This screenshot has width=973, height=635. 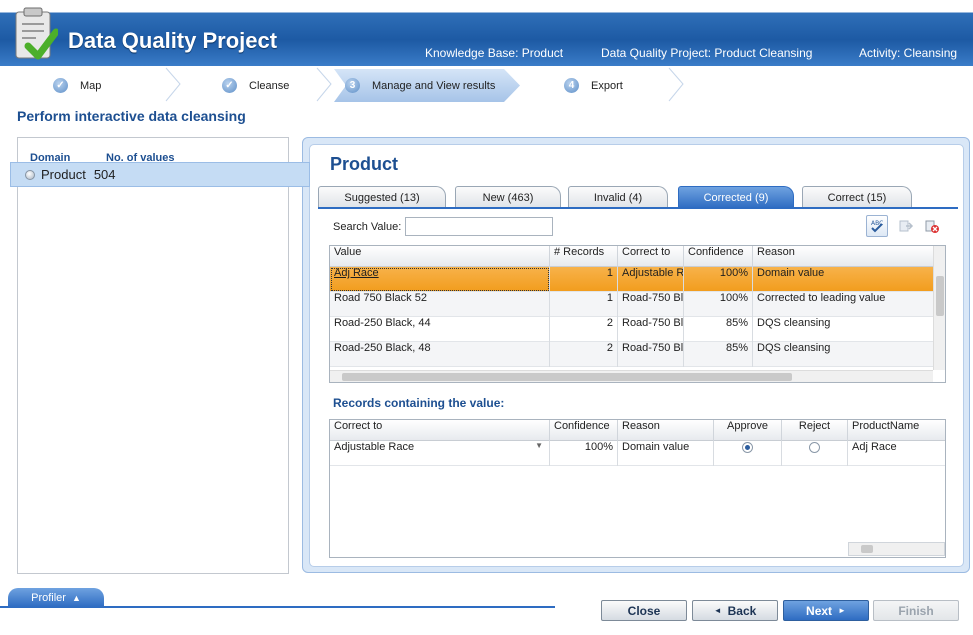 I want to click on cell-reason: Corrected to leading value, so click(x=821, y=298).